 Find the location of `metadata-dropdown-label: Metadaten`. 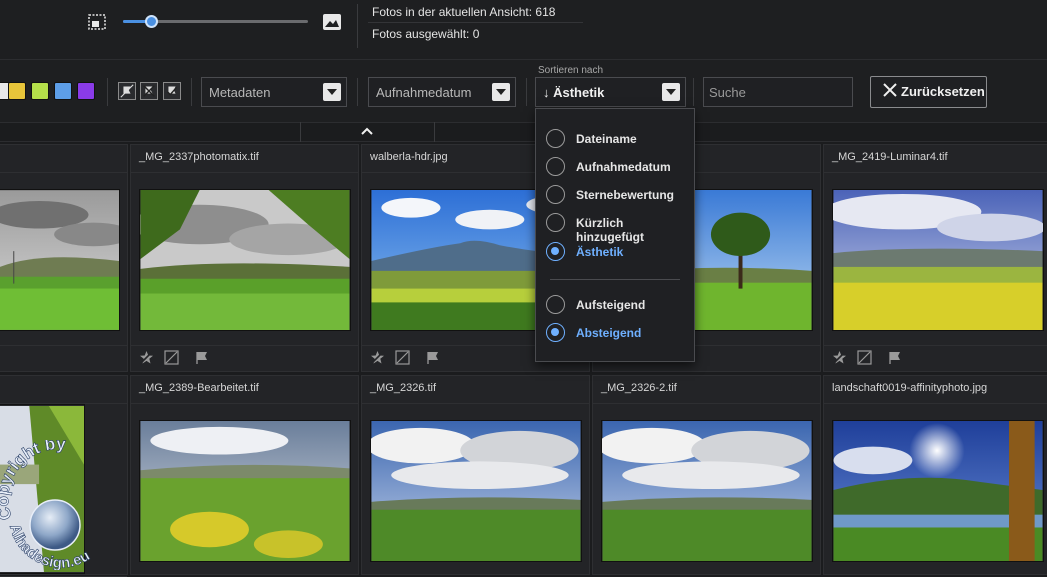

metadata-dropdown-label: Metadaten is located at coordinates (240, 92).